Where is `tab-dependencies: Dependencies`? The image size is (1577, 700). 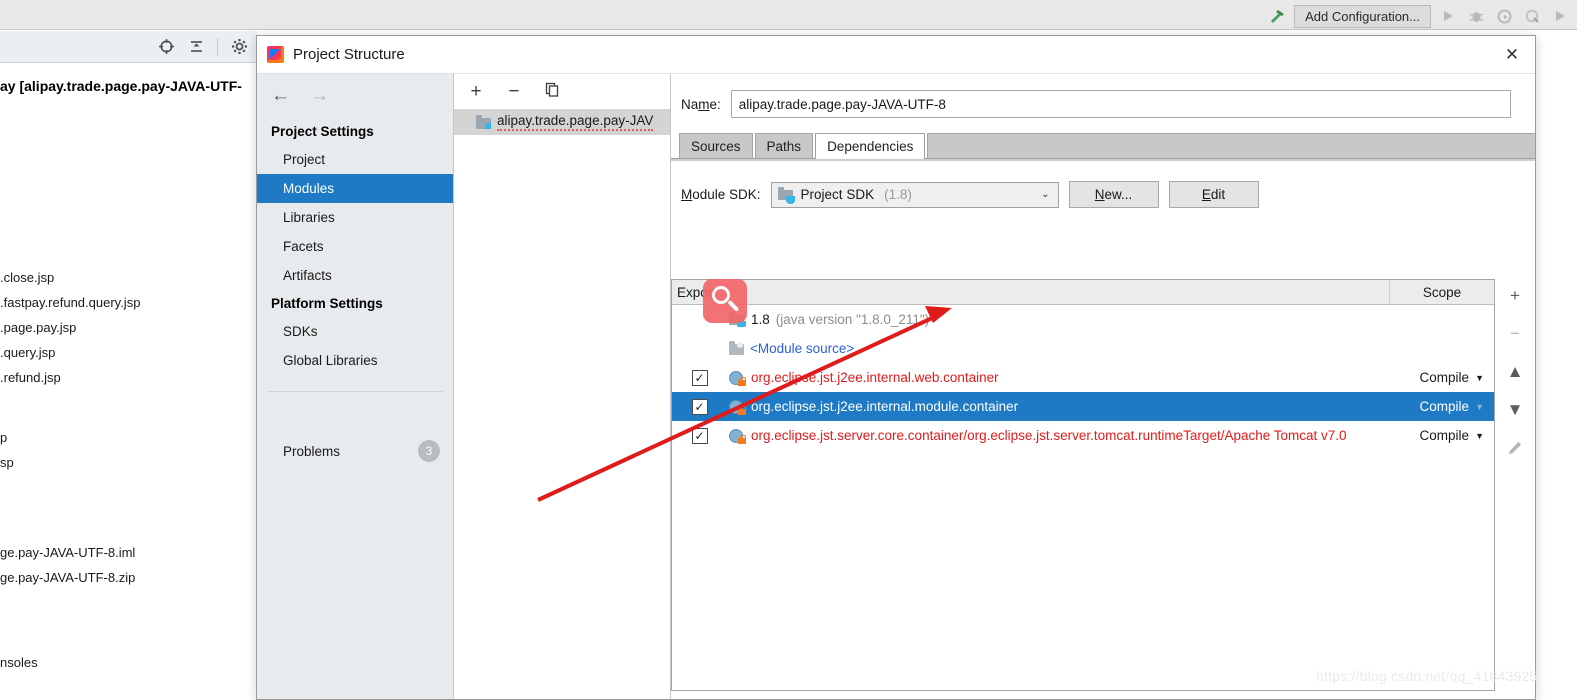
tab-dependencies: Dependencies is located at coordinates (870, 146).